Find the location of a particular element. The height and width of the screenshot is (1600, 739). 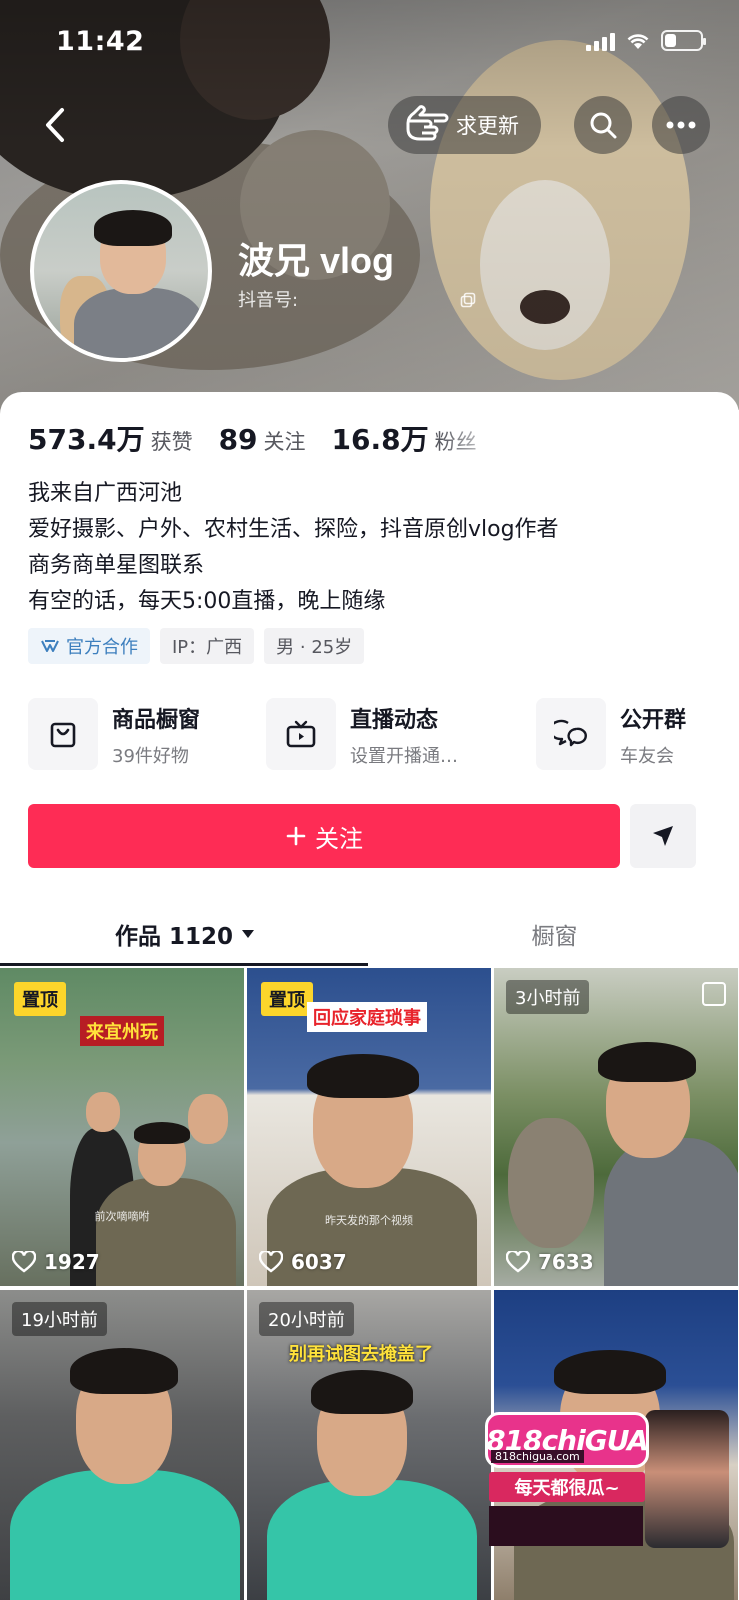

douyin-id: 抖音号: is located at coordinates (357, 299).